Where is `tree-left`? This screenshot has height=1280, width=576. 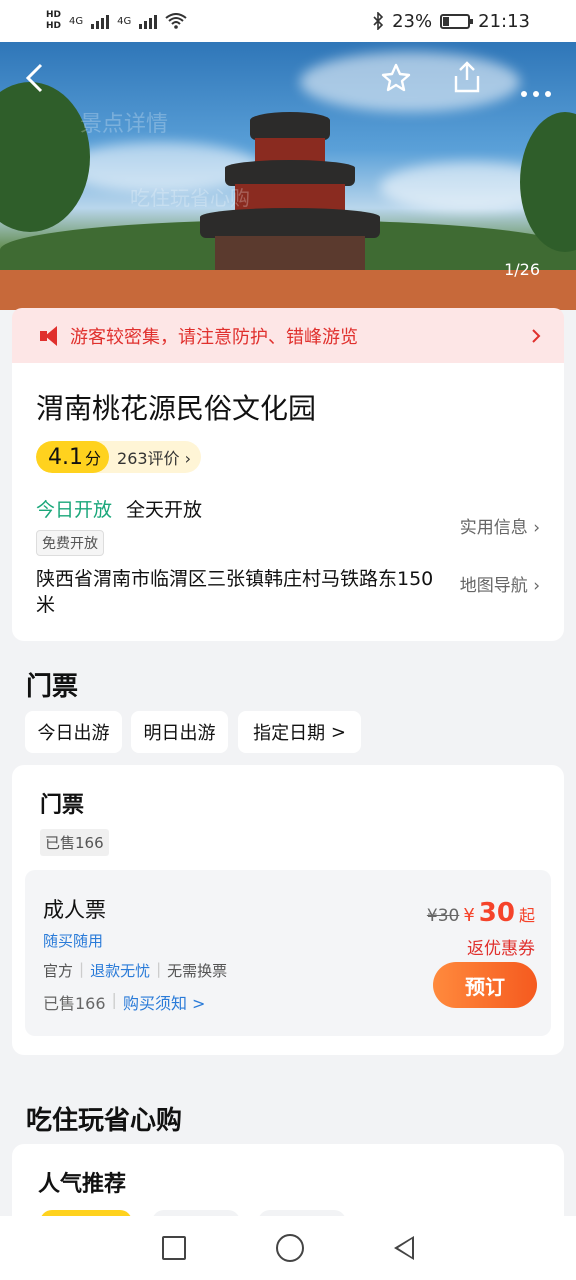 tree-left is located at coordinates (45, 157).